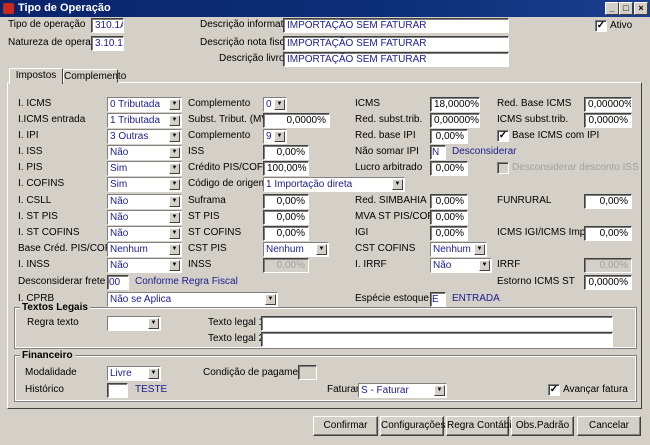 The image size is (650, 445). Describe the element at coordinates (286, 217) in the screenshot. I see `st-pis-input: 0,00%` at that location.